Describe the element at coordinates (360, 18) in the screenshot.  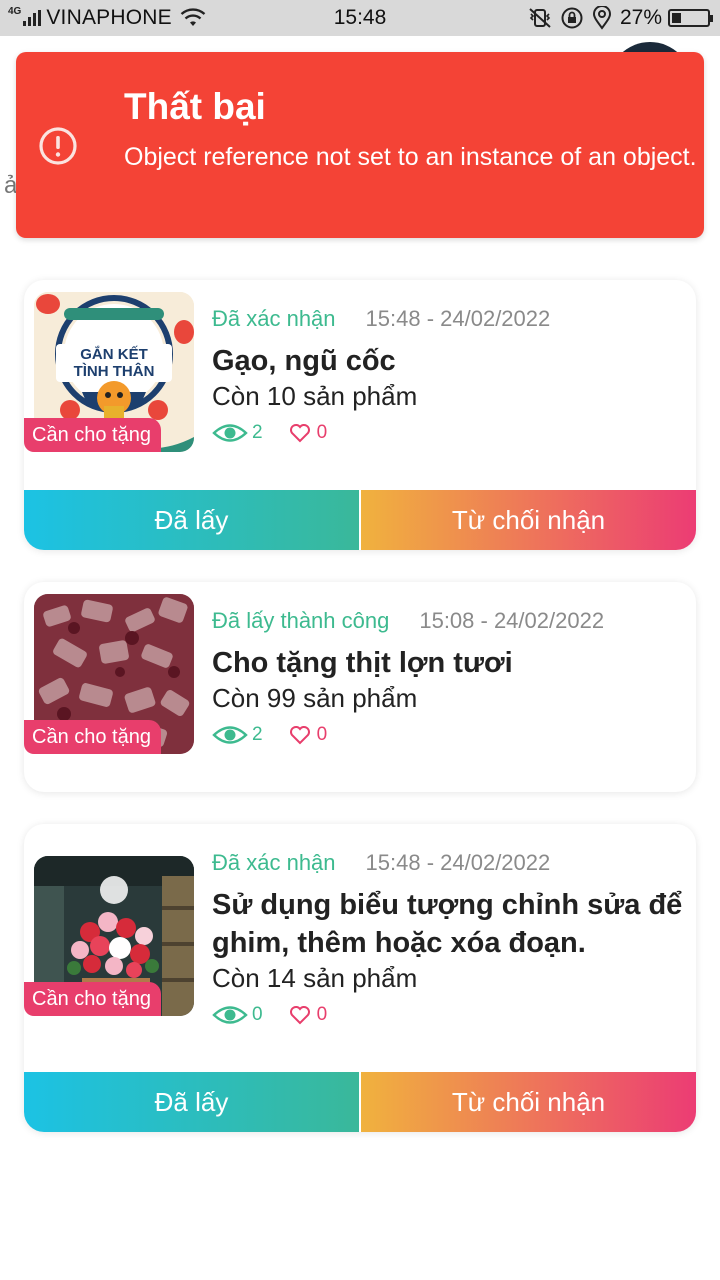
I see `status-bar: 4G VINAPHONE 15:48 27%` at that location.